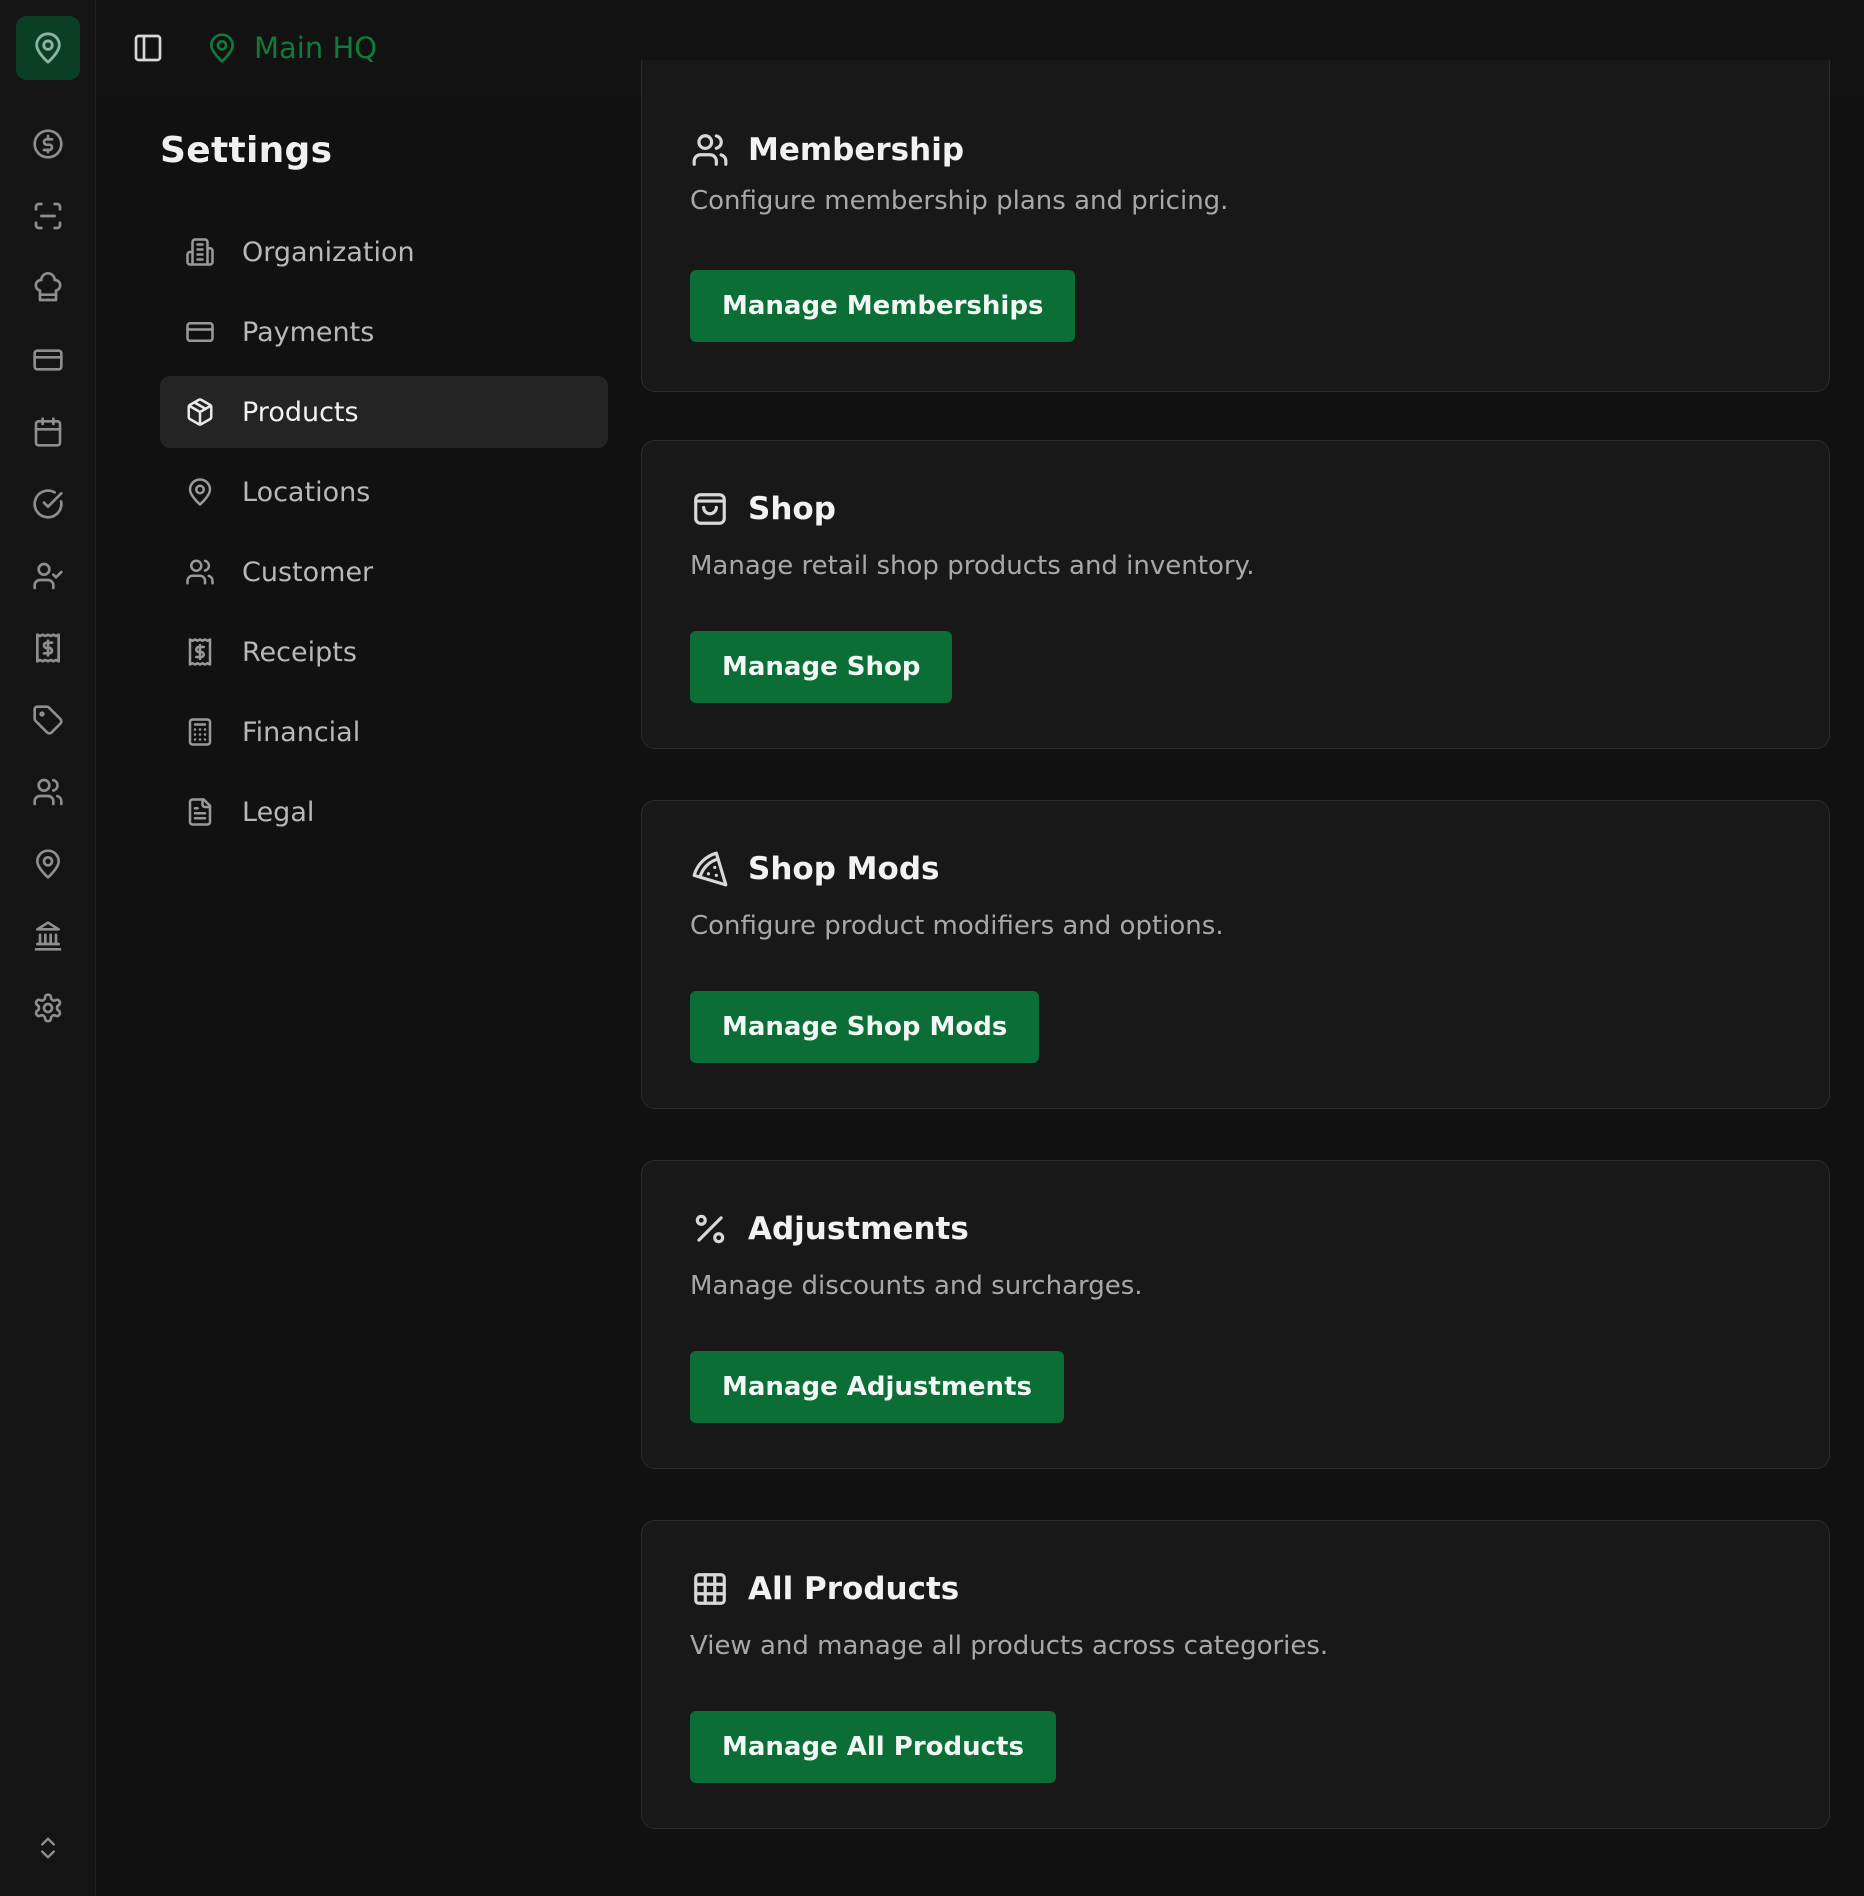  I want to click on grid-icon, so click(710, 1589).